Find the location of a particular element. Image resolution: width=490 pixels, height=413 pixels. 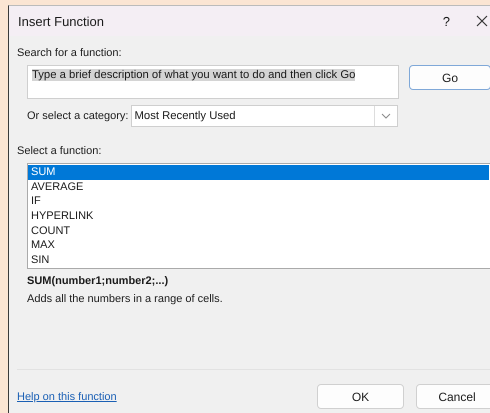

category-label: Or select a category: is located at coordinates (77, 116).